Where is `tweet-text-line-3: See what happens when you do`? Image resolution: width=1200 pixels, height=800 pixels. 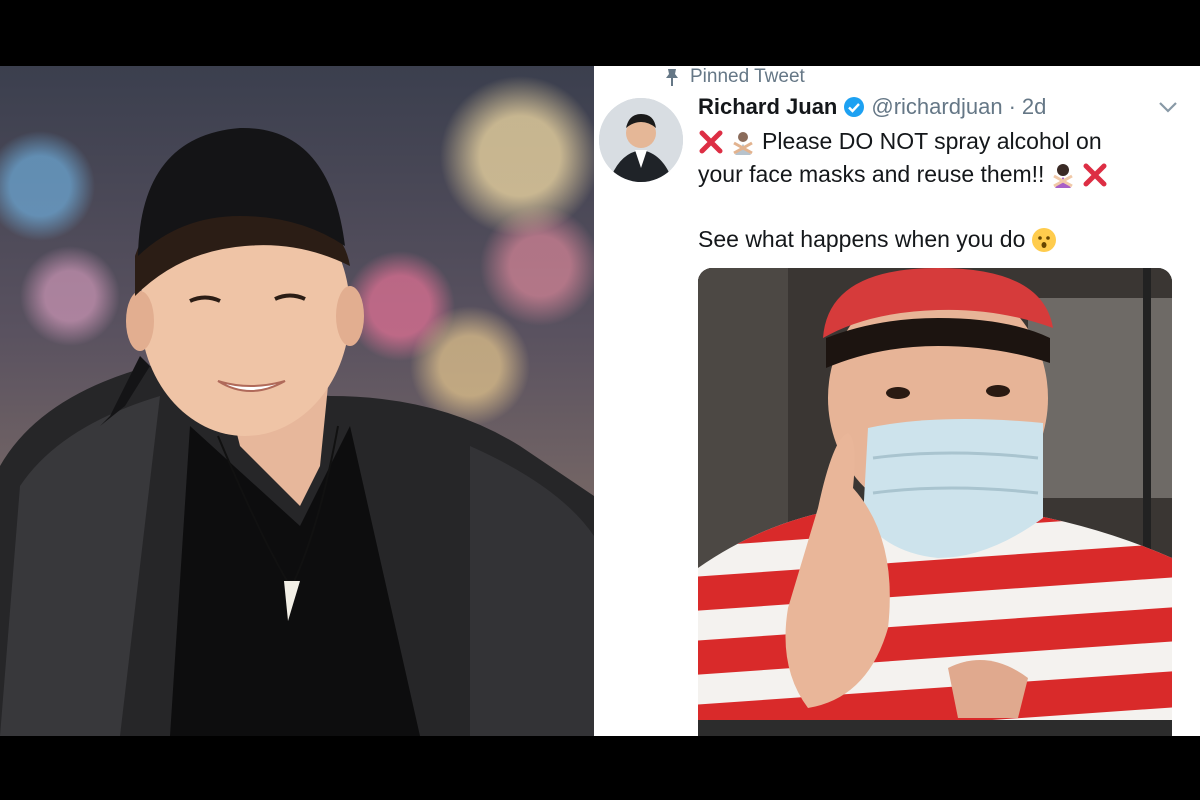 tweet-text-line-3: See what happens when you do is located at coordinates (877, 239).